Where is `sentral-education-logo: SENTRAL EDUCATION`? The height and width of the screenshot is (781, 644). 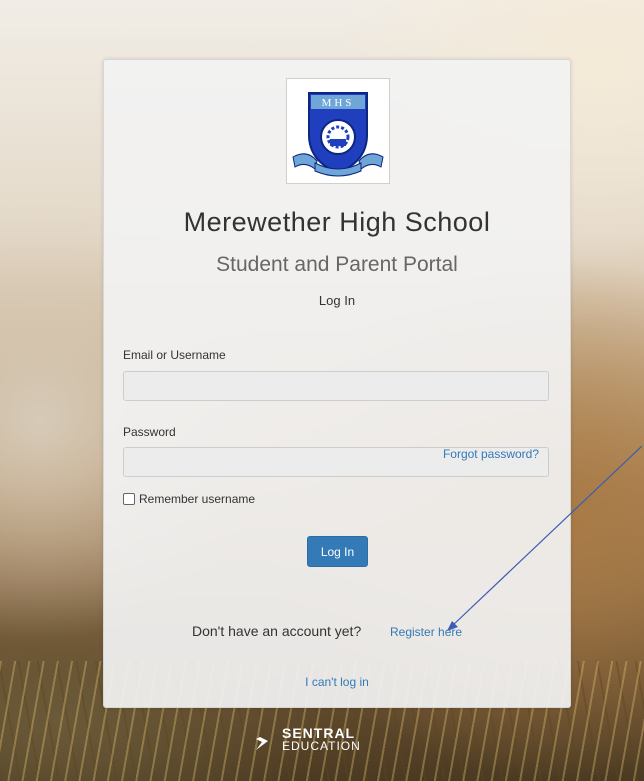 sentral-education-logo: SENTRAL EDUCATION is located at coordinates (307, 739).